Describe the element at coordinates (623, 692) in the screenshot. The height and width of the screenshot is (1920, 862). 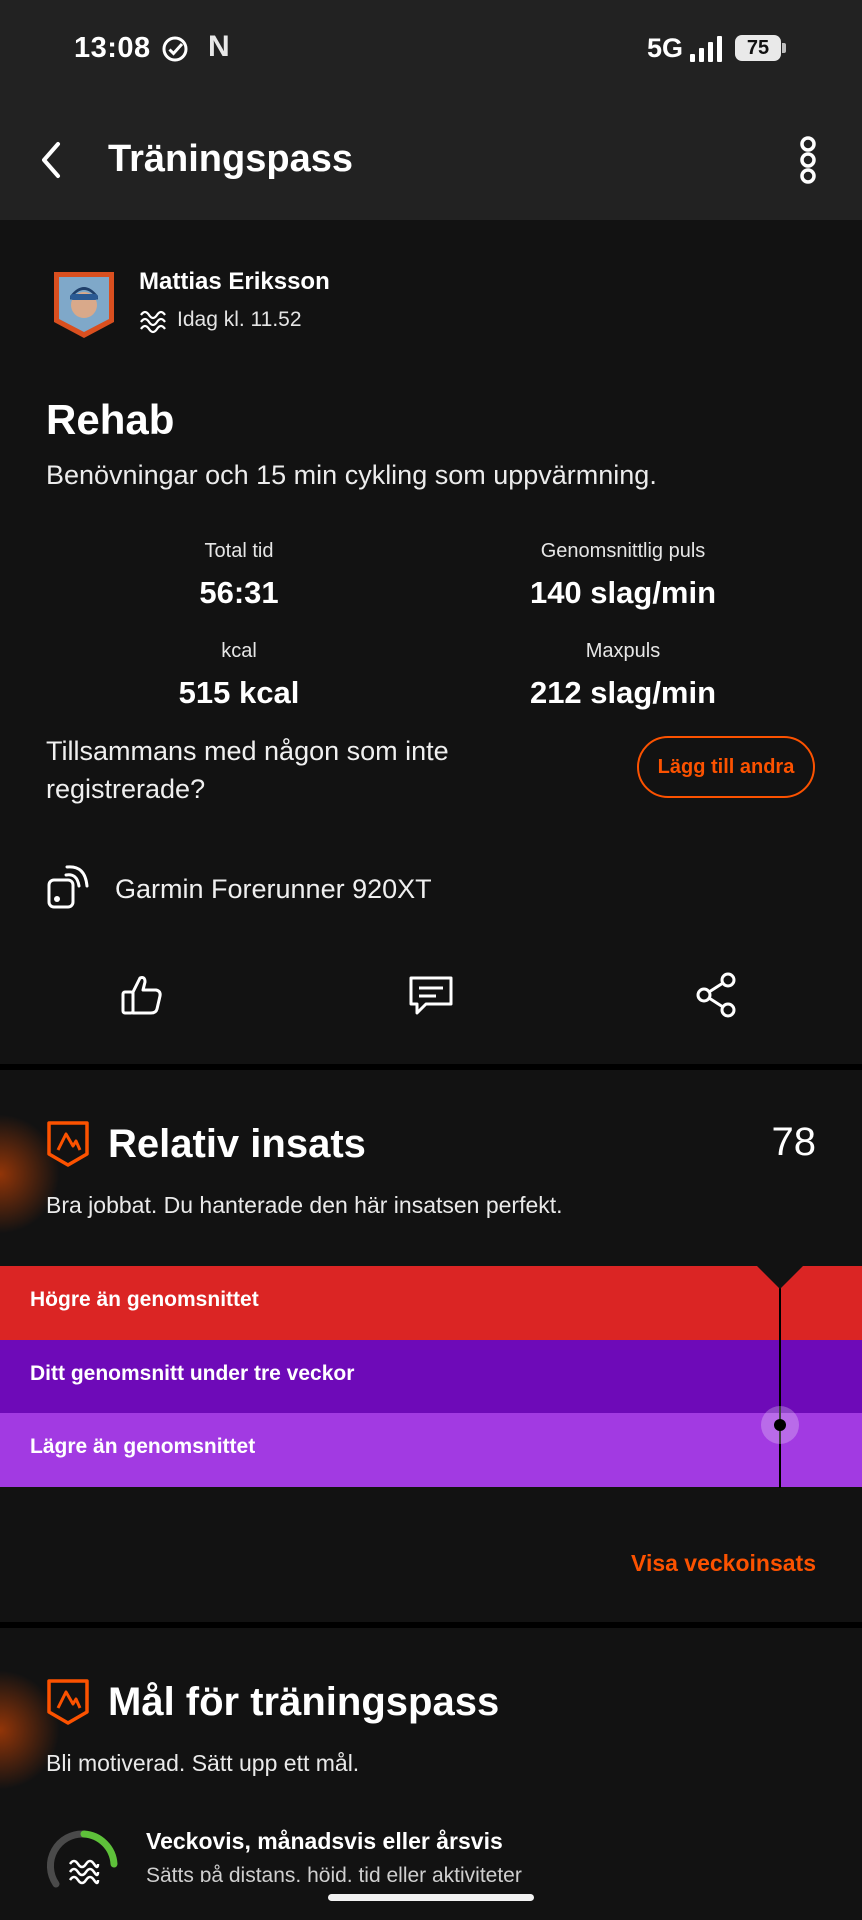
I see `stat-value: 212 slag/min` at that location.